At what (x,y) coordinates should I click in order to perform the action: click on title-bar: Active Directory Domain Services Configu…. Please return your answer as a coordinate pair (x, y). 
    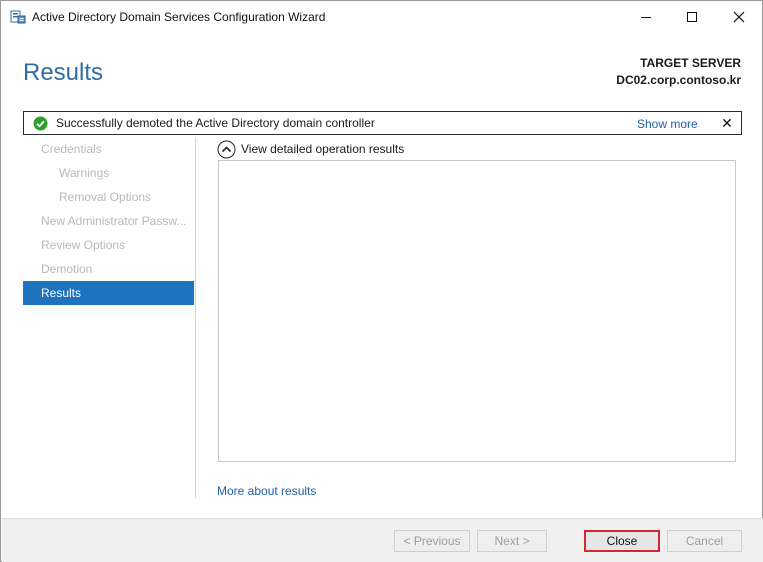
    Looking at the image, I should click on (381, 17).